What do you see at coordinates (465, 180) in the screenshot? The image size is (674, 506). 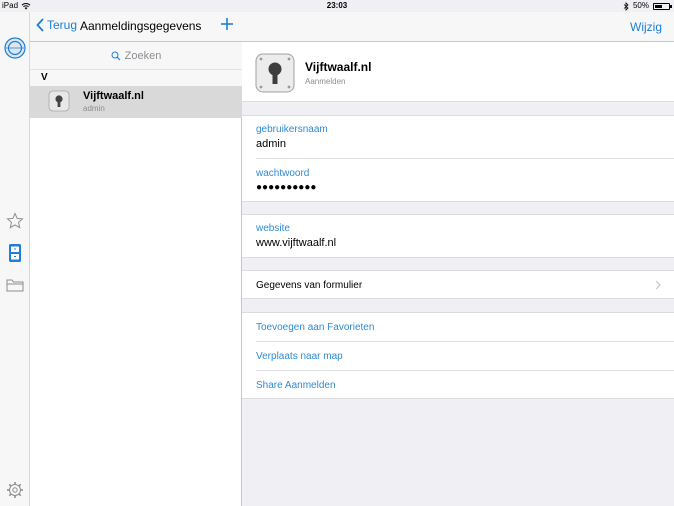 I see `password-field: wachtwoord ●●●●●●●●●●` at bounding box center [465, 180].